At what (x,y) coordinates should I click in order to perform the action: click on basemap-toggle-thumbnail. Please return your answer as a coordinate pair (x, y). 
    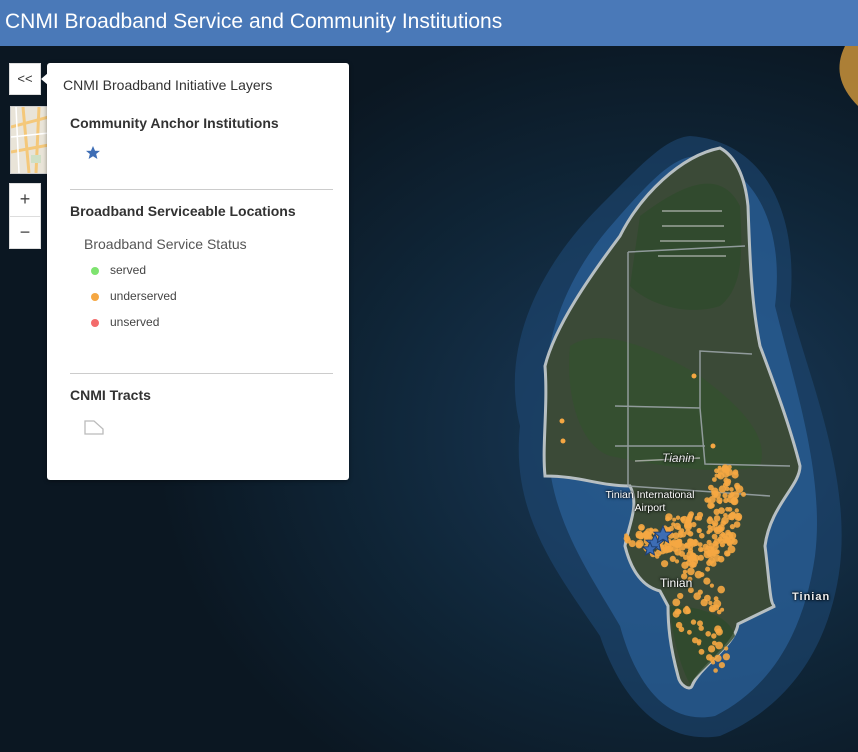
    Looking at the image, I should click on (30, 140).